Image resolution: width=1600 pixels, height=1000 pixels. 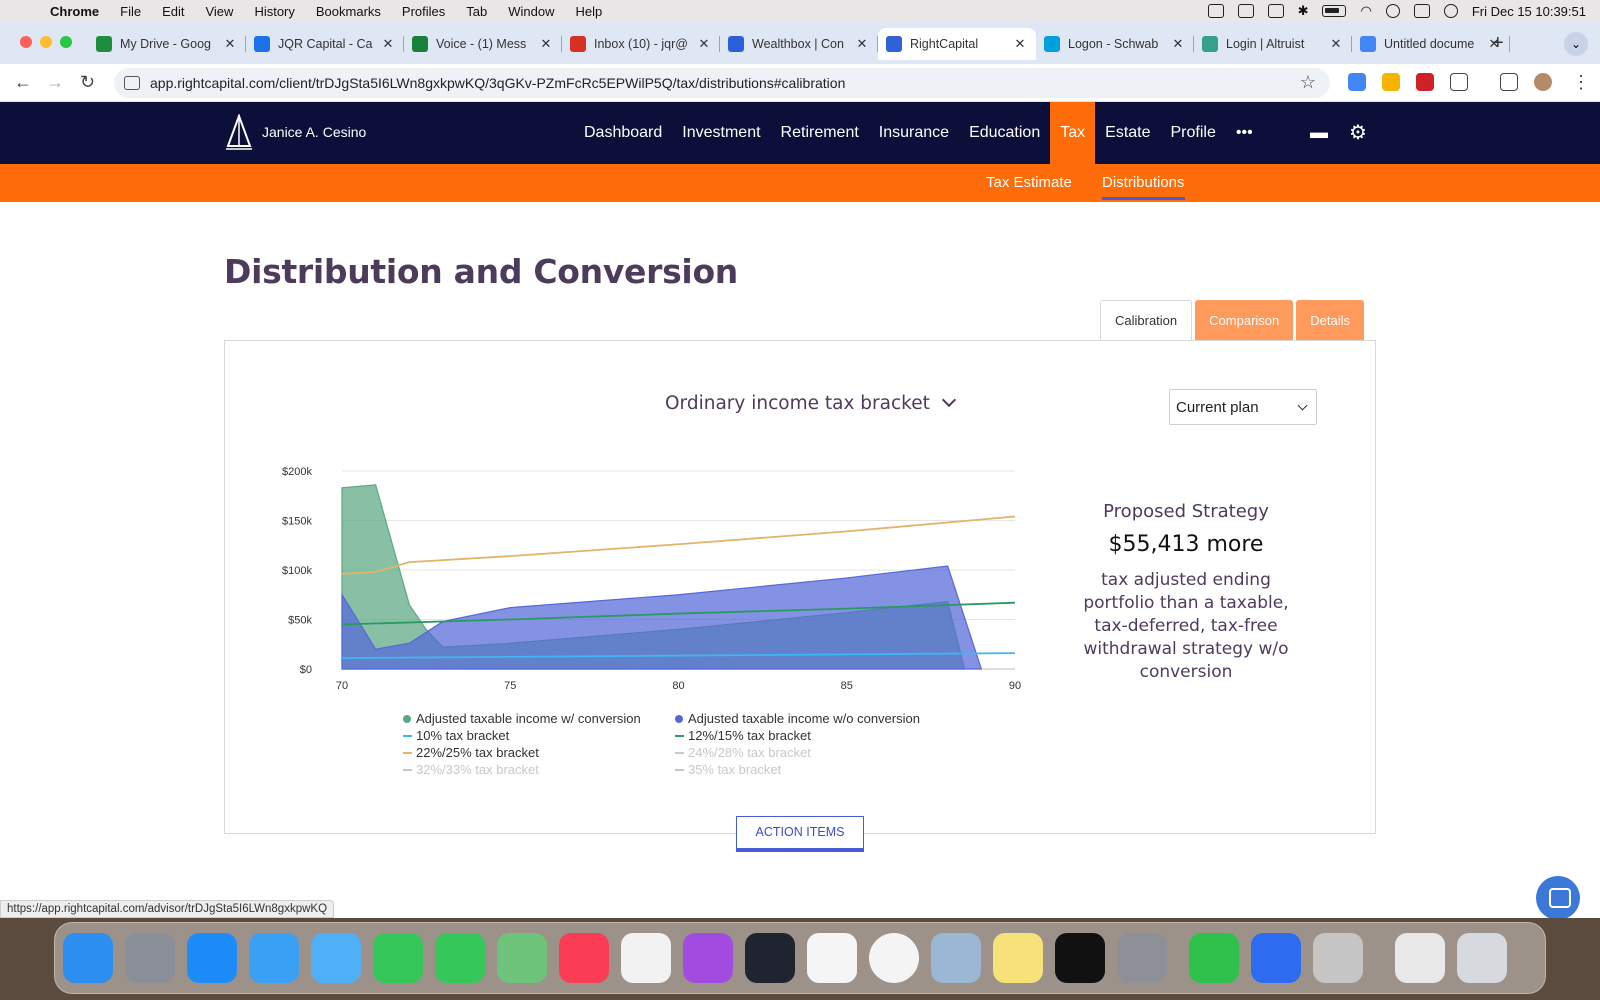 What do you see at coordinates (1543, 82) in the screenshot?
I see `profile-avatar-icon` at bounding box center [1543, 82].